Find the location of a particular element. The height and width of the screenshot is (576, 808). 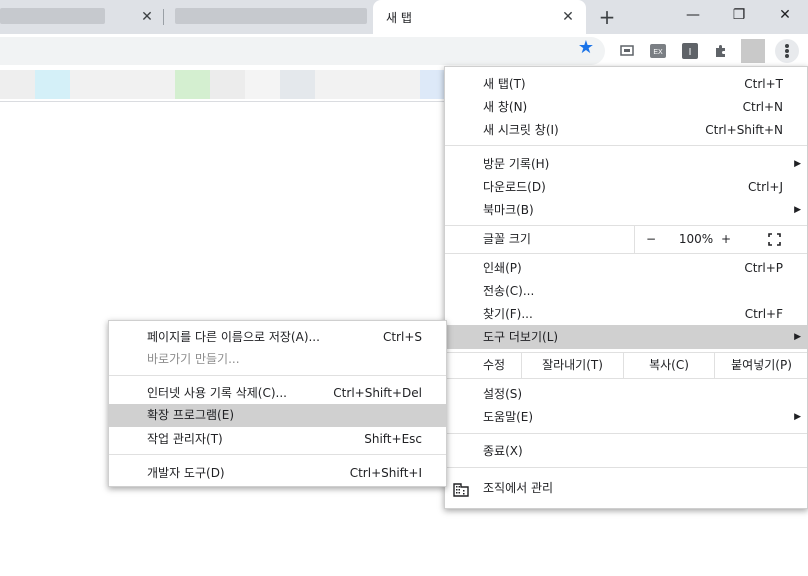

chrome-menu-button is located at coordinates (787, 51).